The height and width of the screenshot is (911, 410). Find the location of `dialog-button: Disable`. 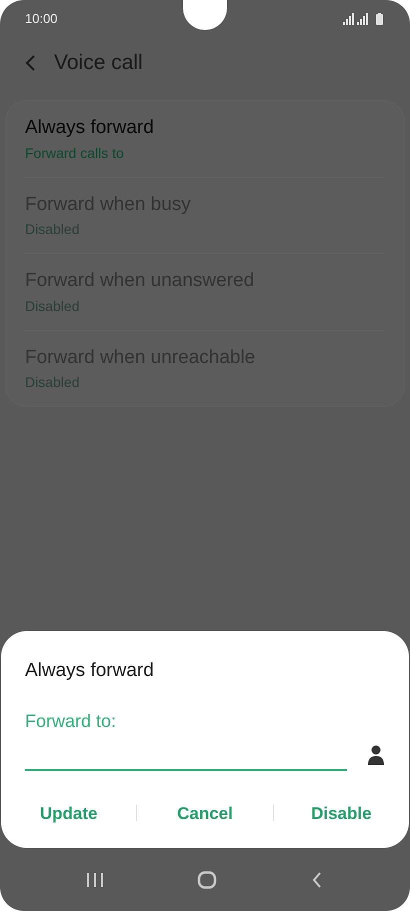

dialog-button: Disable is located at coordinates (341, 813).